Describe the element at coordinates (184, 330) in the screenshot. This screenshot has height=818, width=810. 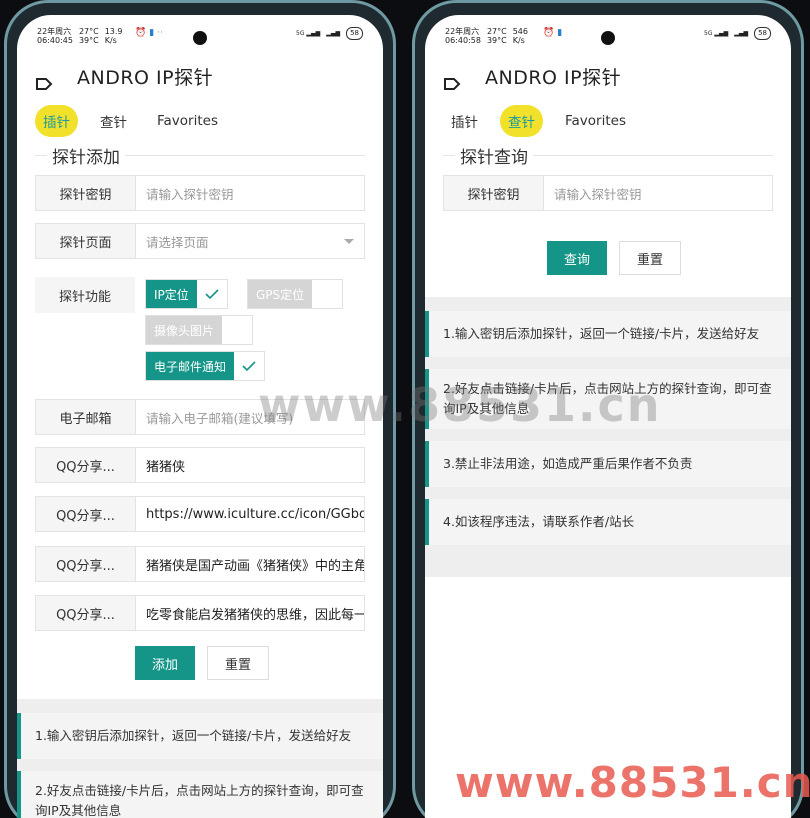
I see `toggle-camera-photo-label: 摄像头图片` at that location.